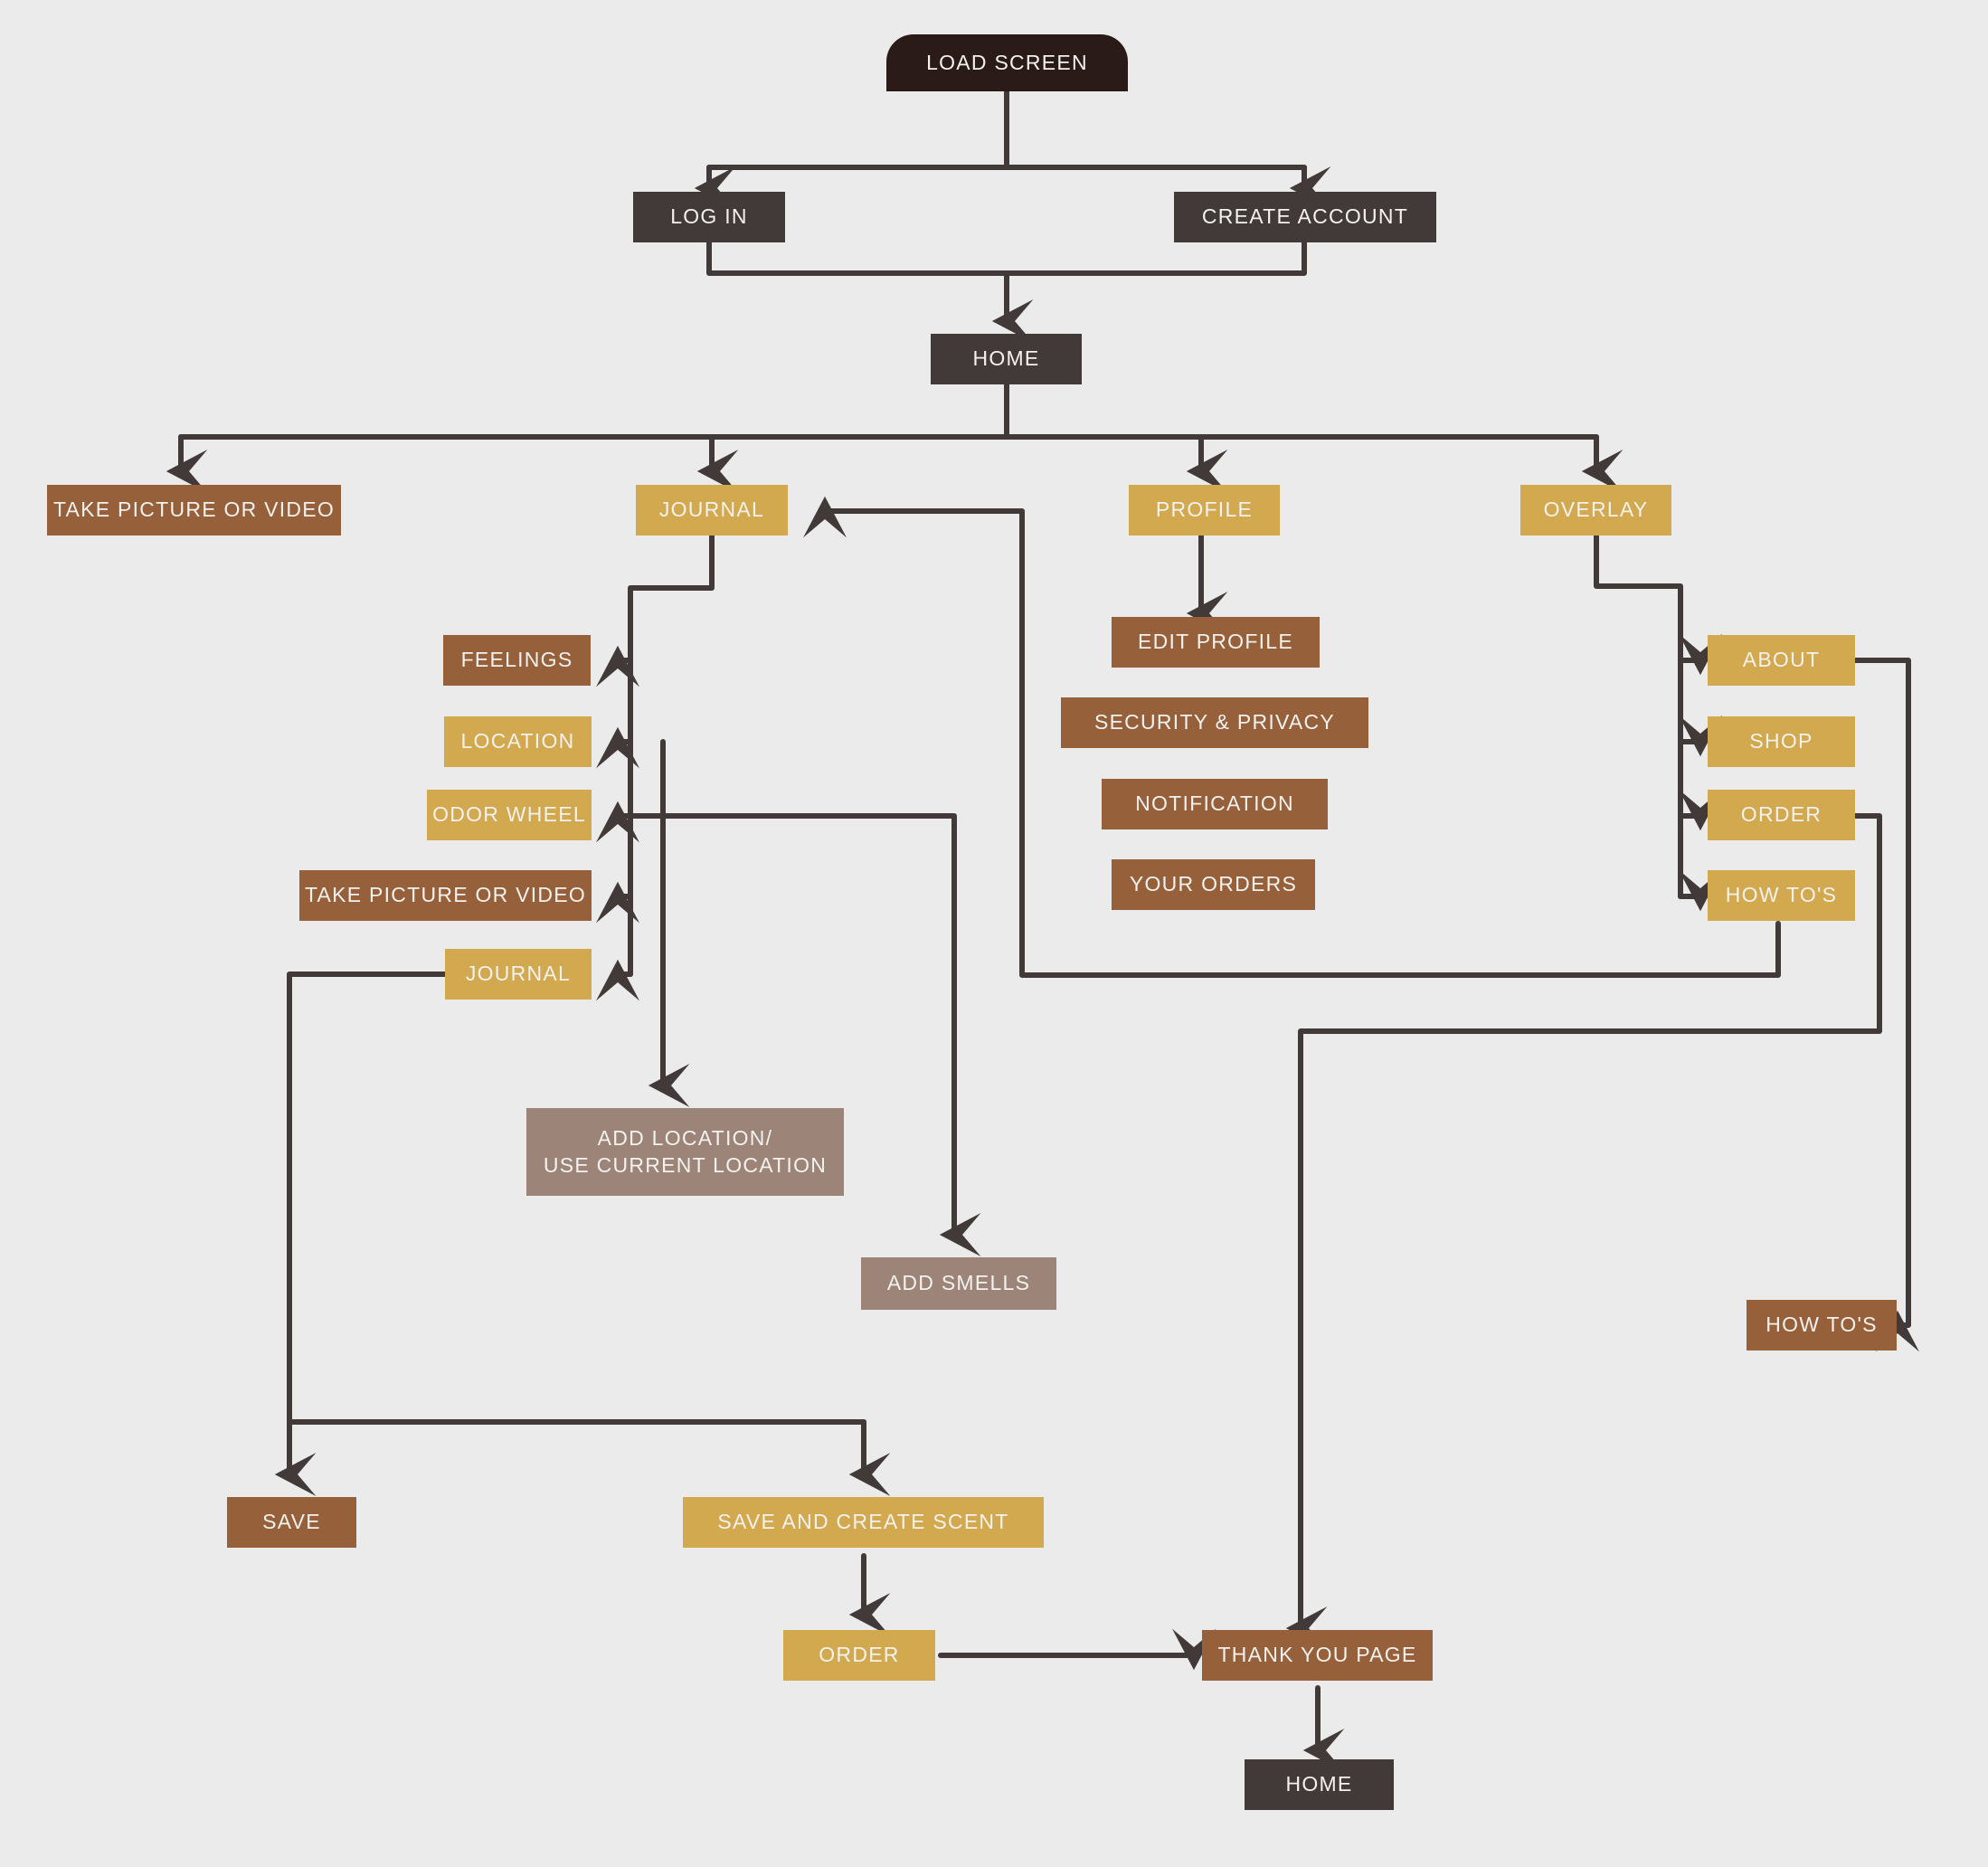 The width and height of the screenshot is (1988, 1867). I want to click on node-save: SAVE, so click(291, 1522).